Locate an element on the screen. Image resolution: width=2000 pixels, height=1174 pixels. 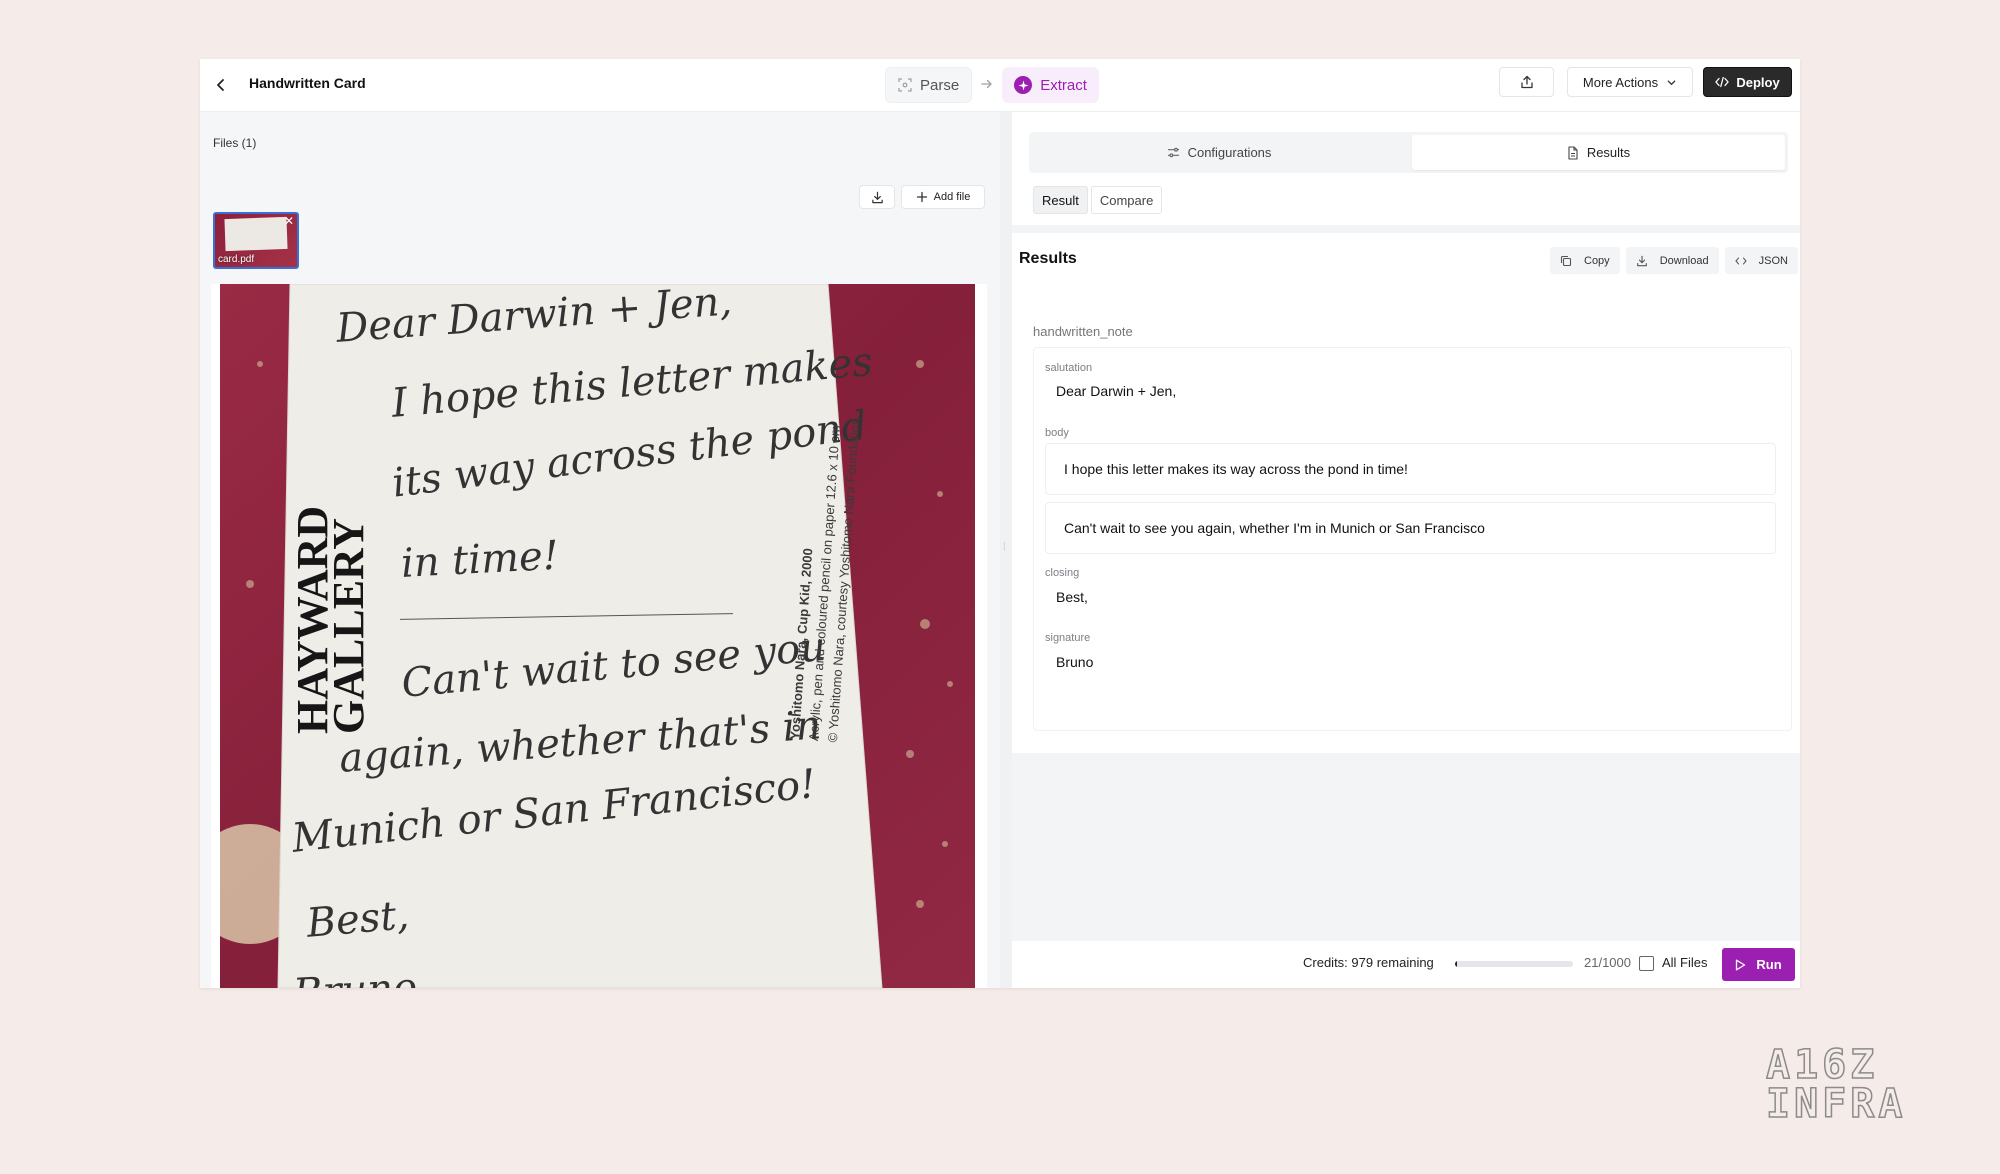
download-file-button is located at coordinates (877, 197).